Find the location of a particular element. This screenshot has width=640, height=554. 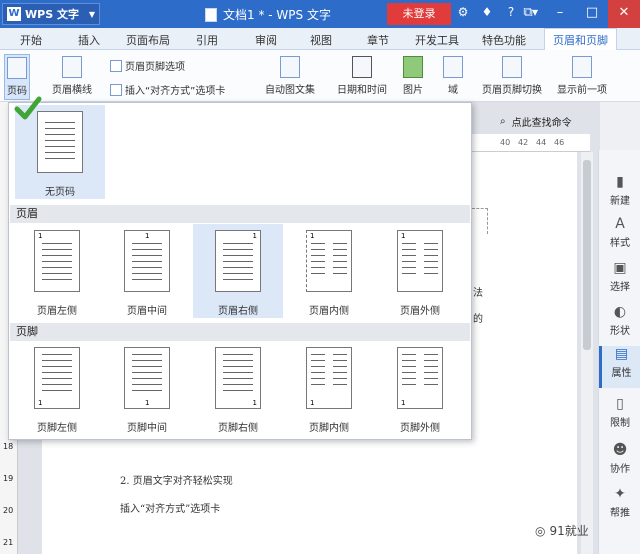

sidebar-item-new: ▮ 新建 is located at coordinates (619, 190).